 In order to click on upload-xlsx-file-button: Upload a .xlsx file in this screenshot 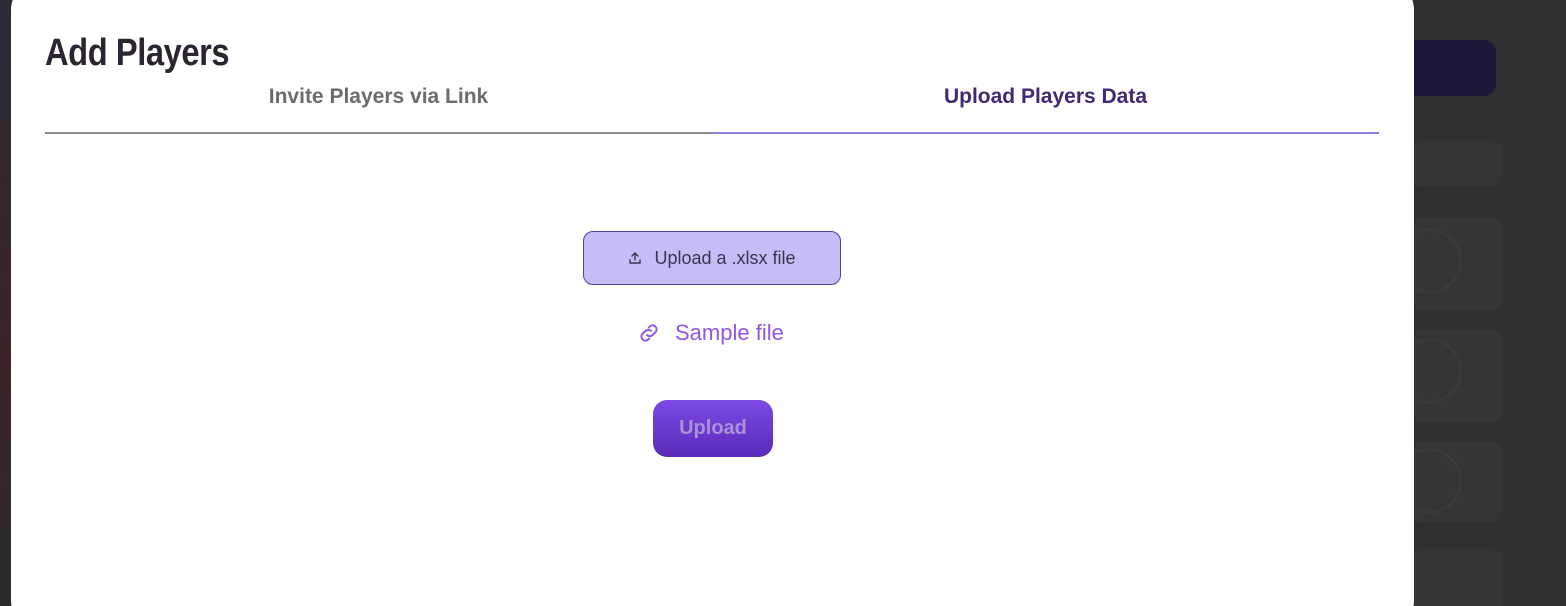, I will do `click(712, 258)`.